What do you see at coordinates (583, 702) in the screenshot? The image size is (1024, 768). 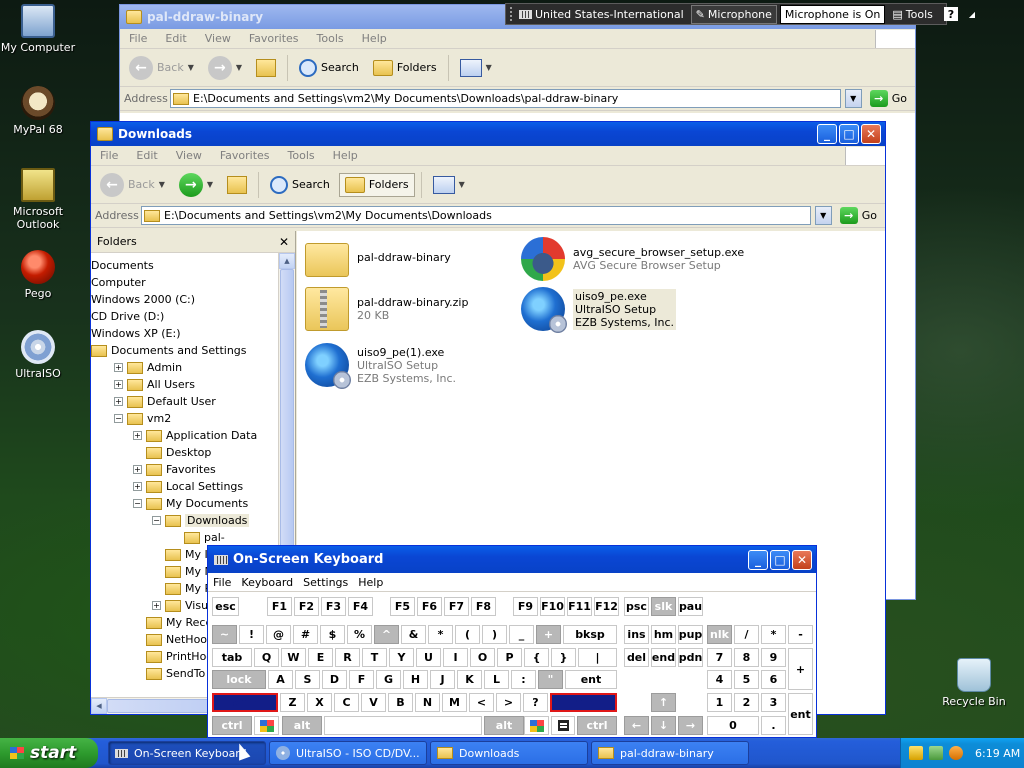 I see `key-shift-right: shft` at bounding box center [583, 702].